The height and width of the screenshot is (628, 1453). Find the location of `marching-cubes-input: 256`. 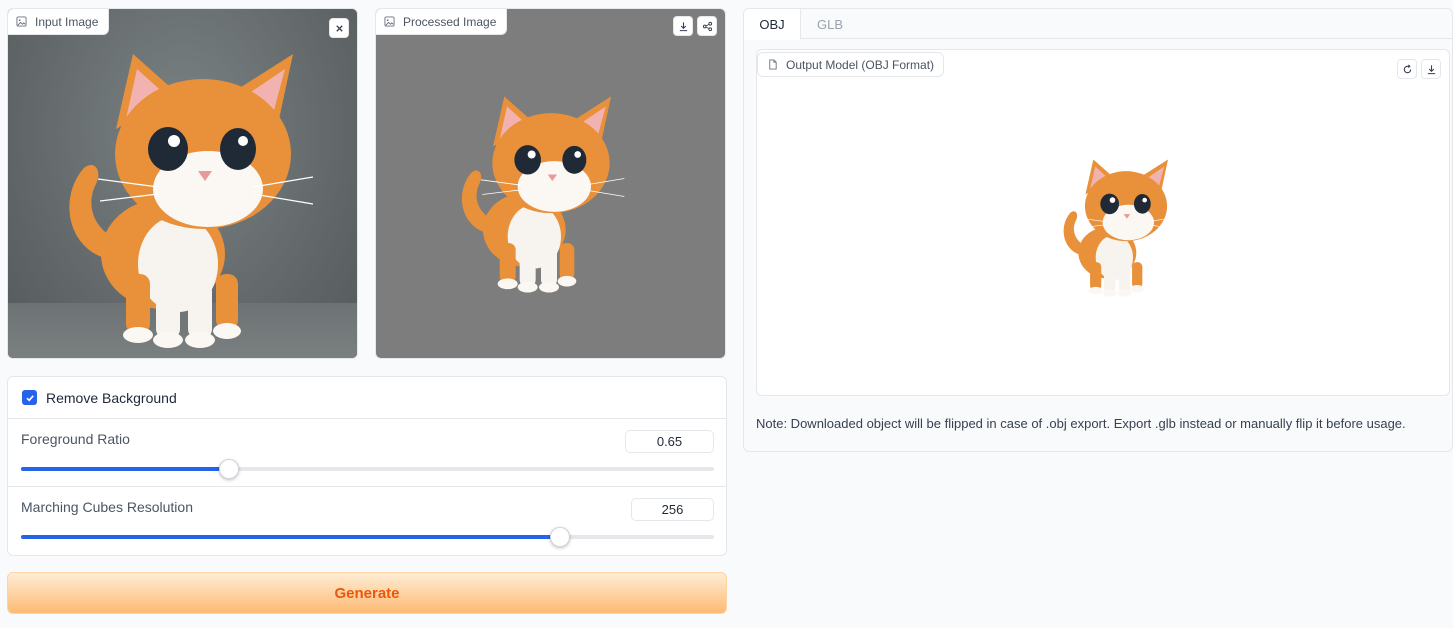

marching-cubes-input: 256 is located at coordinates (672, 509).